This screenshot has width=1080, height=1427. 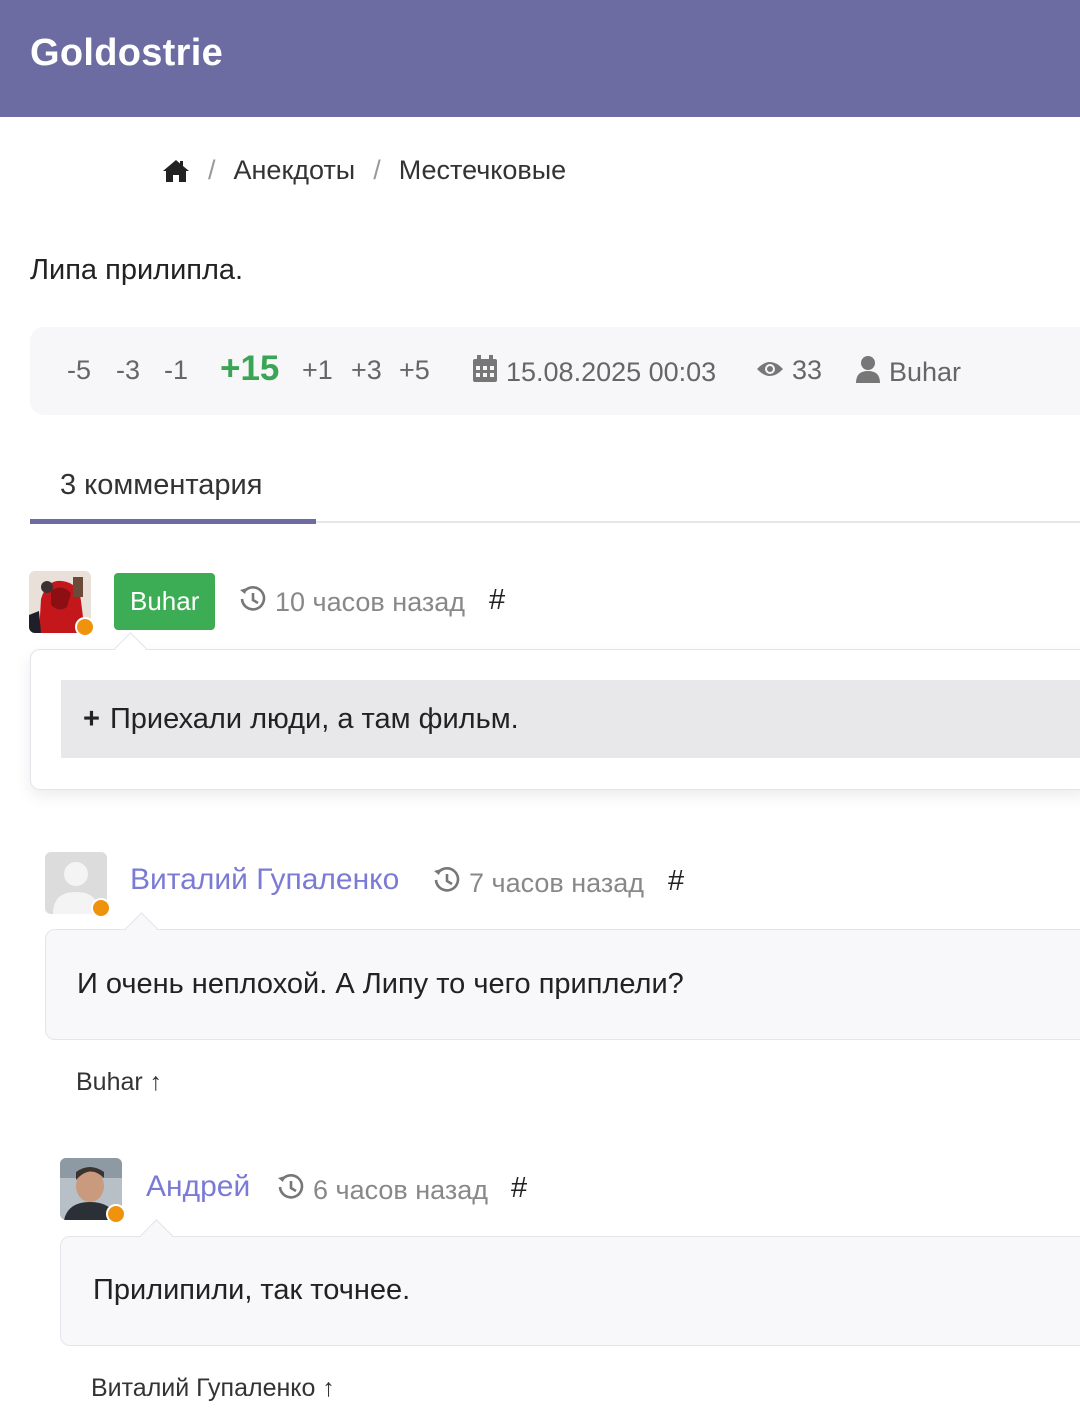 What do you see at coordinates (401, 1190) in the screenshot?
I see `comment-time-value: 6 часов назад` at bounding box center [401, 1190].